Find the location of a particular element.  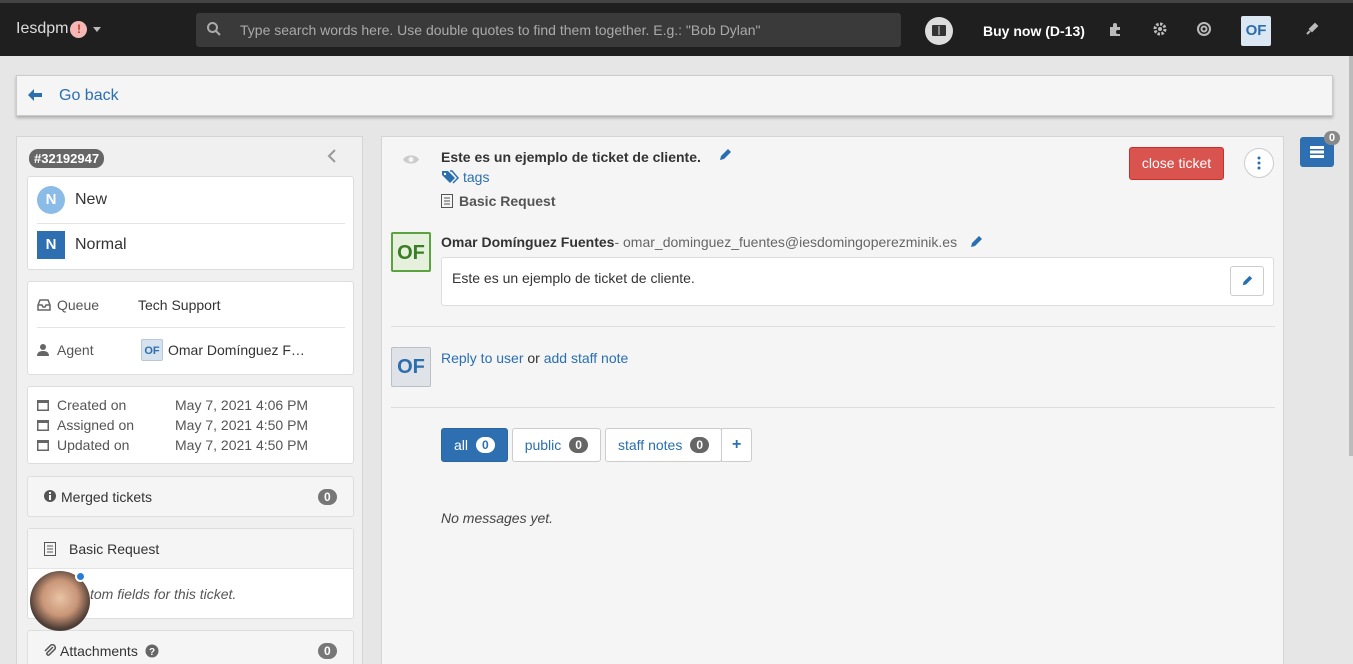

search-icon is located at coordinates (214, 30).